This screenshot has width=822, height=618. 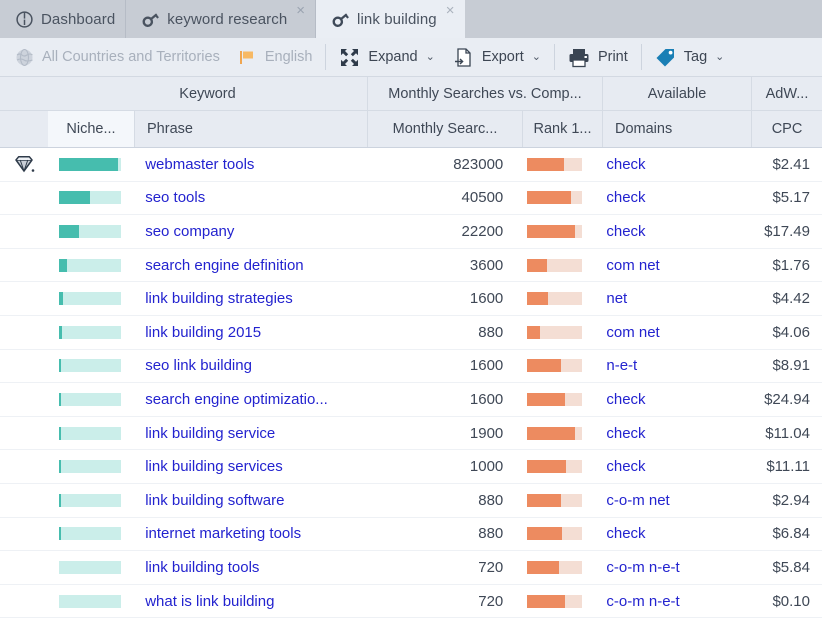 What do you see at coordinates (24, 129) in the screenshot?
I see `column-header-blank` at bounding box center [24, 129].